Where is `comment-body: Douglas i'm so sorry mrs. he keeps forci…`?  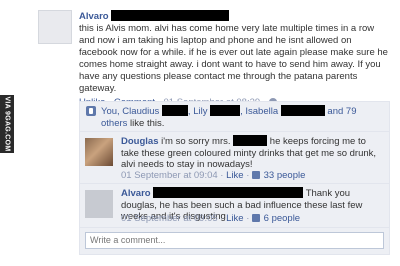
comment-body: Douglas i'm so sorry mrs. he keeps forci… is located at coordinates (253, 153).